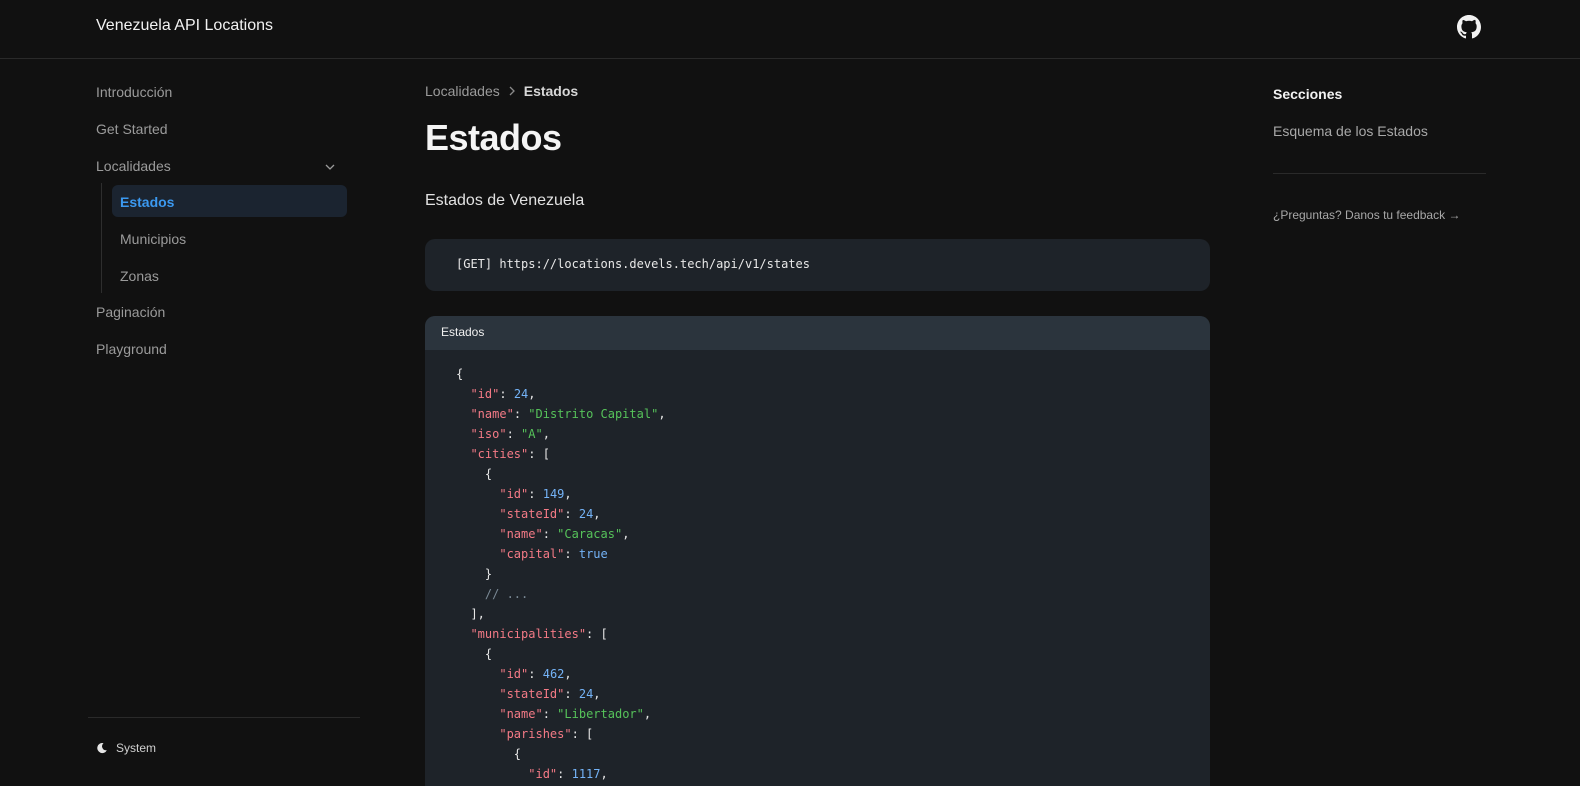 Image resolution: width=1580 pixels, height=786 pixels. Describe the element at coordinates (817, 333) in the screenshot. I see `code-block-title: Estados` at that location.